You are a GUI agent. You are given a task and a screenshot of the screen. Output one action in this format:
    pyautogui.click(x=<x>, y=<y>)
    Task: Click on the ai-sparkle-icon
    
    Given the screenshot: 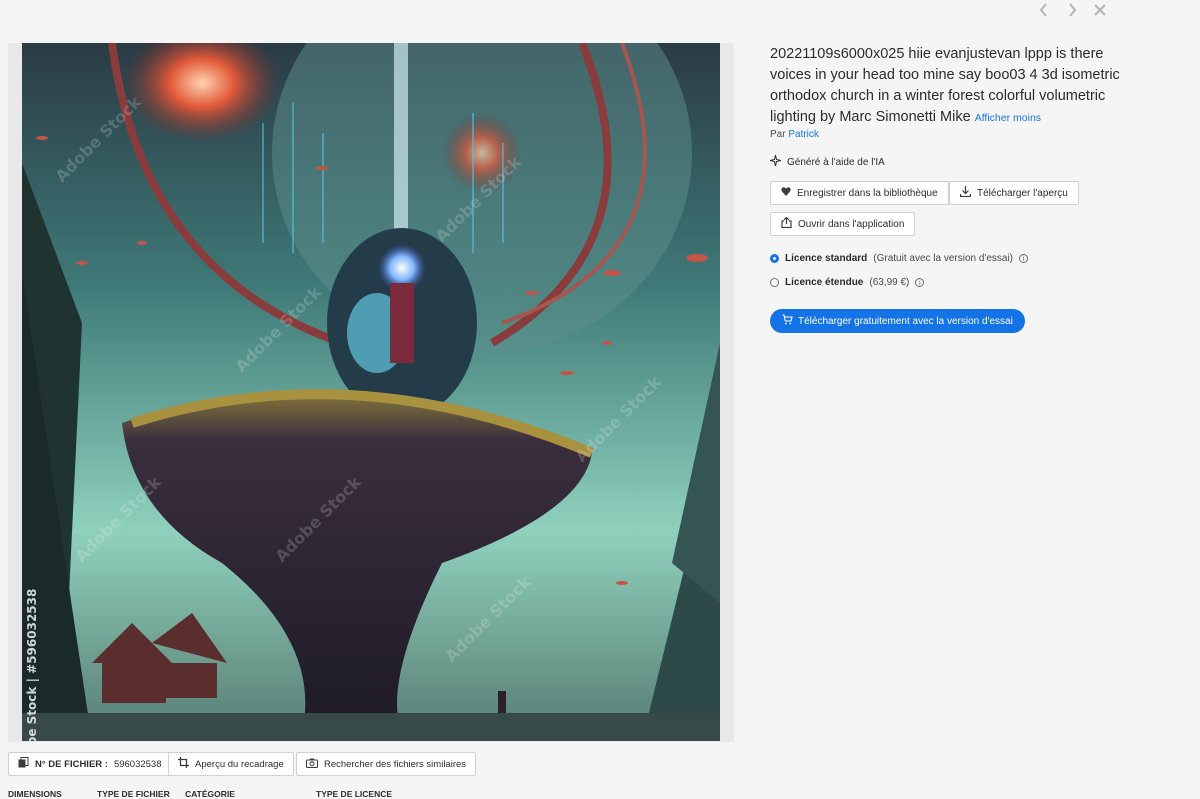 What is the action you would take?
    pyautogui.click(x=775, y=161)
    